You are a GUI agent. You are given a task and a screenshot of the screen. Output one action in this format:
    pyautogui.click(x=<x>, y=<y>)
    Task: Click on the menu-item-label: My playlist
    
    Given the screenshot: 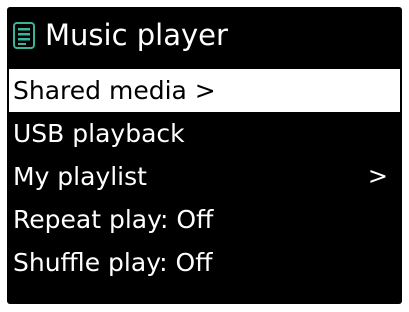 What is the action you would take?
    pyautogui.click(x=80, y=176)
    